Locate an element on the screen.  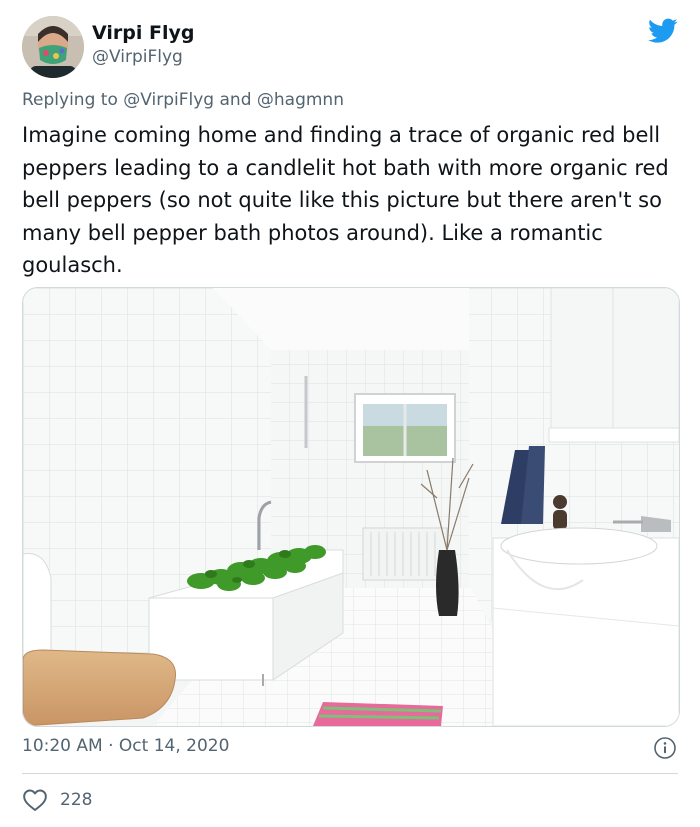
reply-joiner: and is located at coordinates (235, 100).